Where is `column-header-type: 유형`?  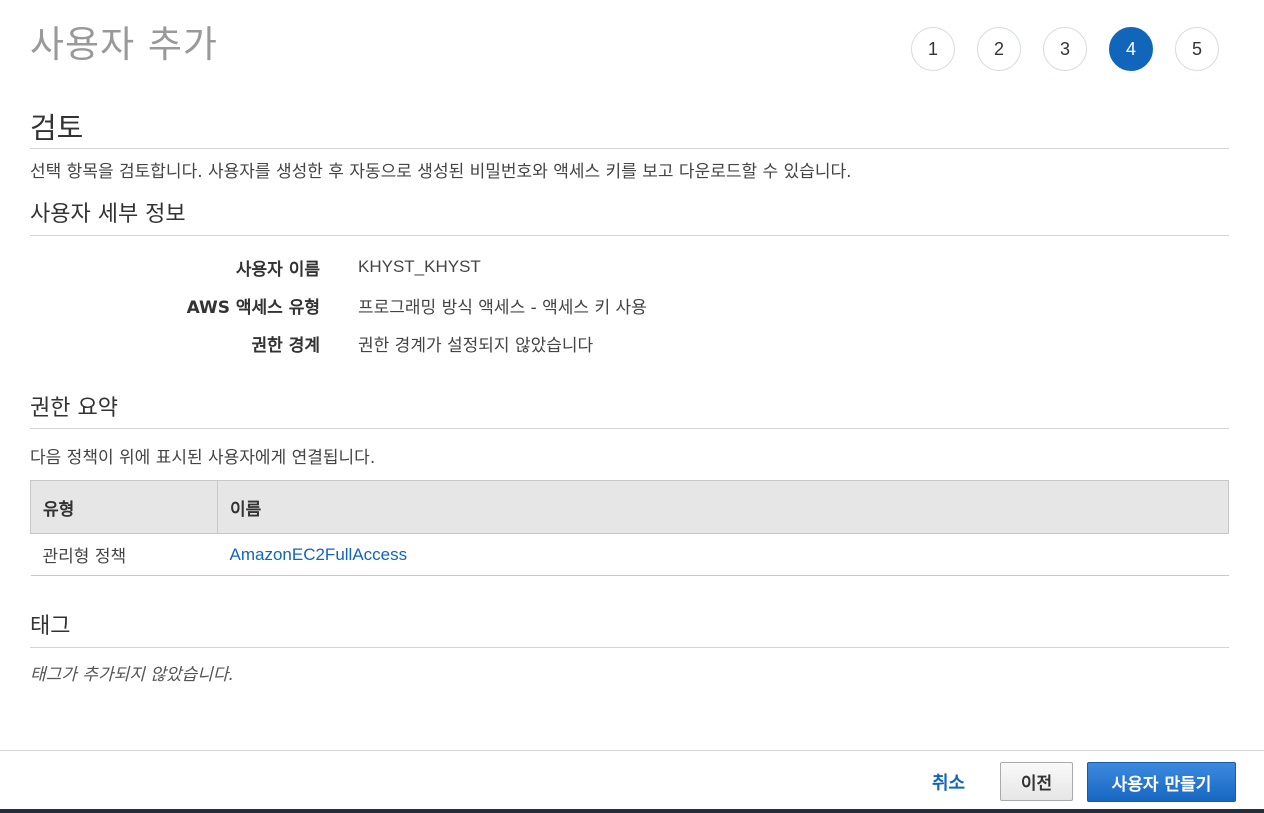 column-header-type: 유형 is located at coordinates (124, 507).